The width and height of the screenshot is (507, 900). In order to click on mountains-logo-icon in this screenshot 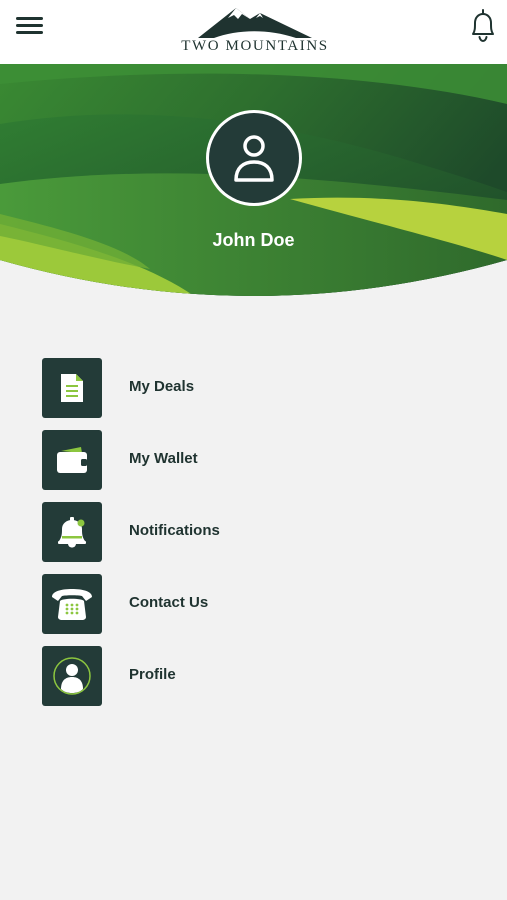, I will do `click(255, 23)`.